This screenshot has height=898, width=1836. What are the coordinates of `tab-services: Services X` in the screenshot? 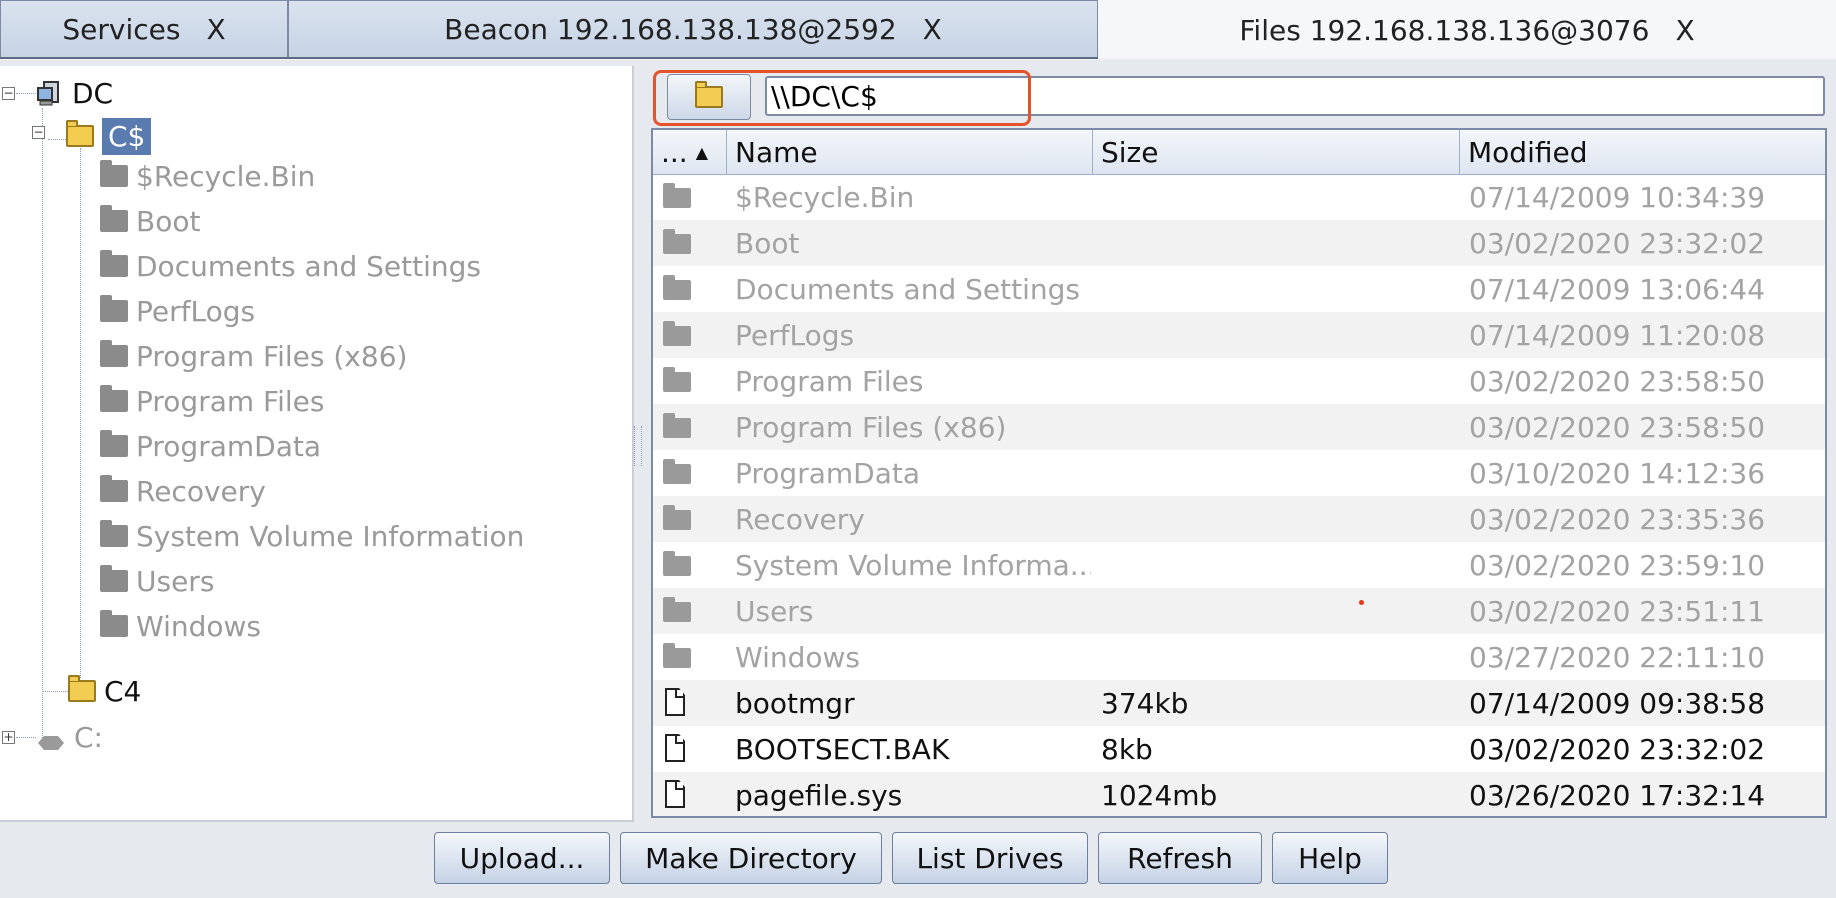 It's located at (144, 29).